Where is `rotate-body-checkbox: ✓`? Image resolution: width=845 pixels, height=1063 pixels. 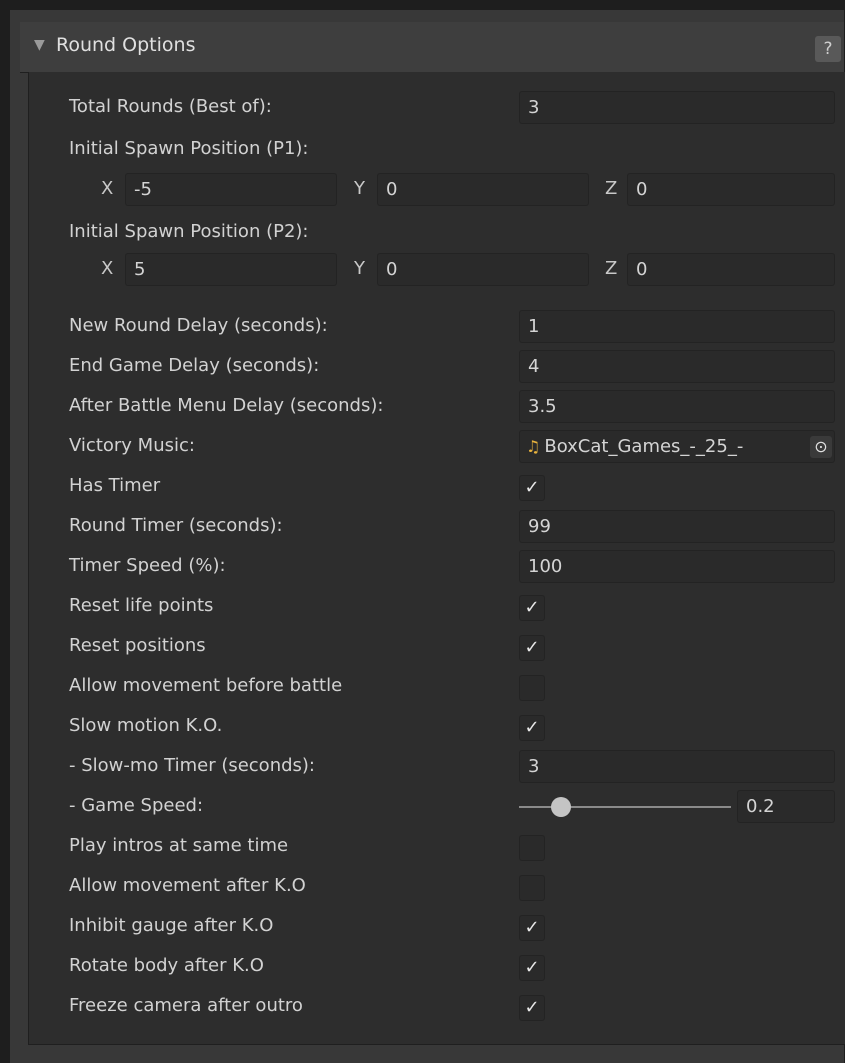 rotate-body-checkbox: ✓ is located at coordinates (532, 968).